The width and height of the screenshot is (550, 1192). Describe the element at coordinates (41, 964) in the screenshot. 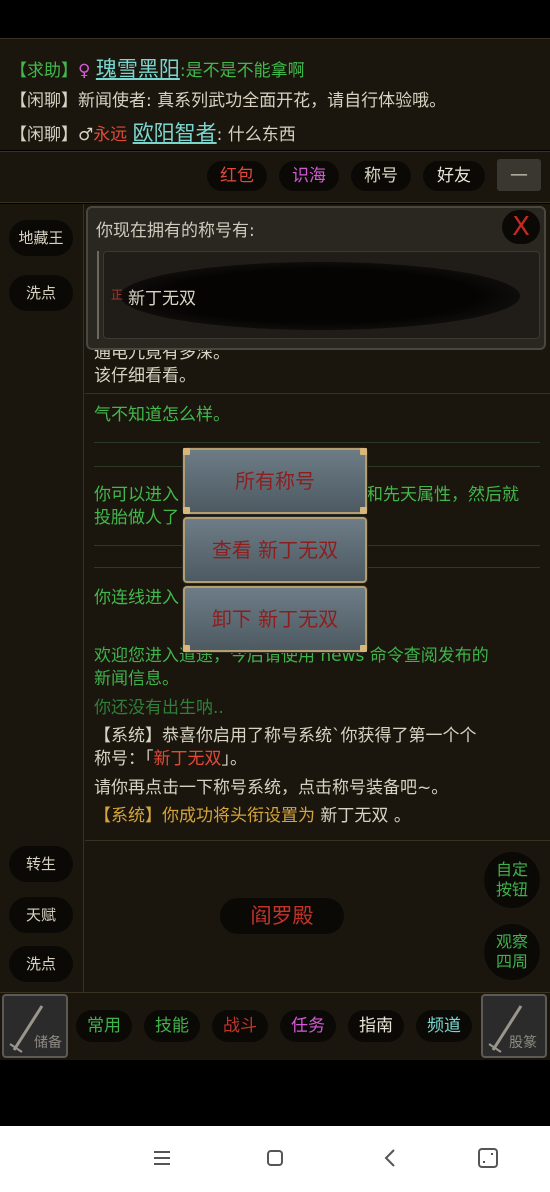

I see `reset-points-button-2: 洗点` at that location.